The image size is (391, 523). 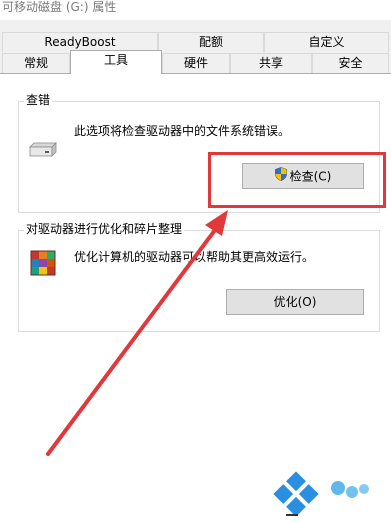 What do you see at coordinates (116, 62) in the screenshot?
I see `tab-tools: 工具` at bounding box center [116, 62].